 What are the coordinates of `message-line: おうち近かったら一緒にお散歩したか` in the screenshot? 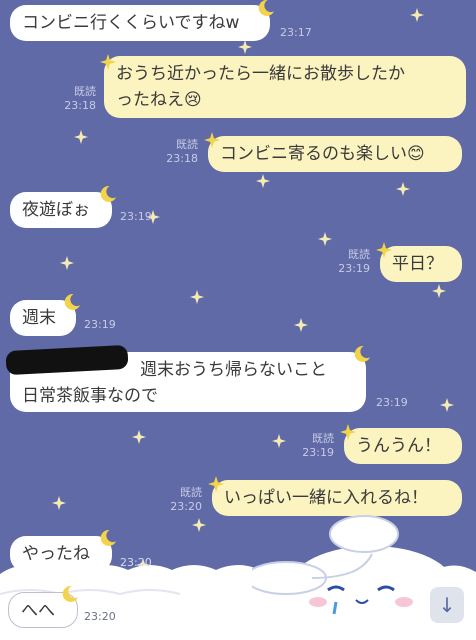 It's located at (260, 74).